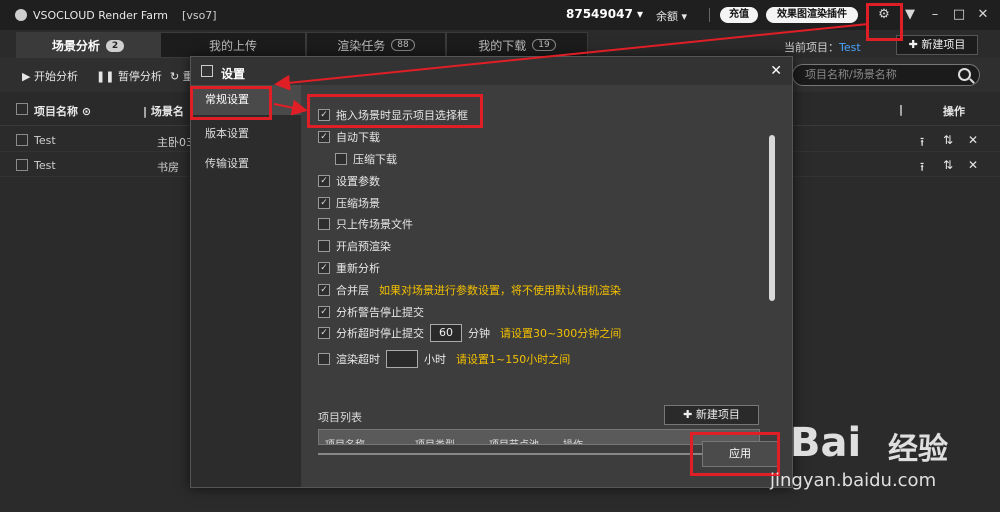 This screenshot has height=512, width=1000. What do you see at coordinates (885, 456) in the screenshot?
I see `baidu-watermark: Bai 经验 jingyan.baidu.com` at bounding box center [885, 456].